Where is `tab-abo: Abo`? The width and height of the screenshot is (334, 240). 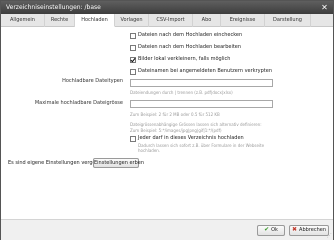 tab-abo: Abo is located at coordinates (207, 20).